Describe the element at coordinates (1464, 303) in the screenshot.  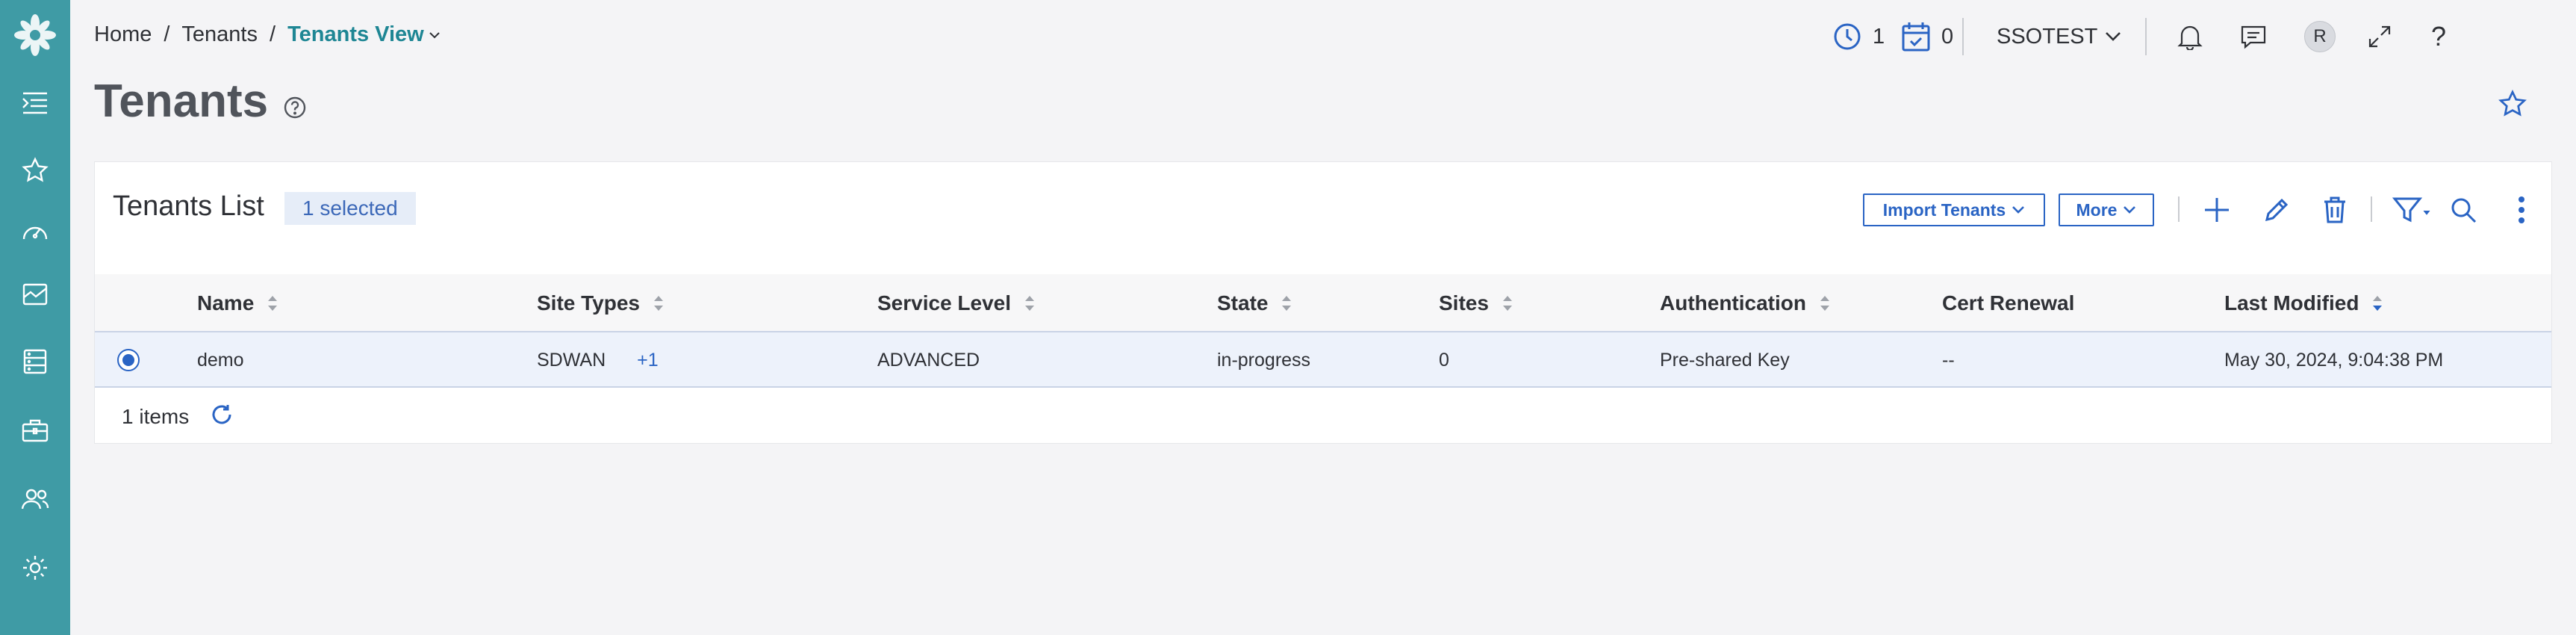
I see `column-header-label: Sites` at that location.